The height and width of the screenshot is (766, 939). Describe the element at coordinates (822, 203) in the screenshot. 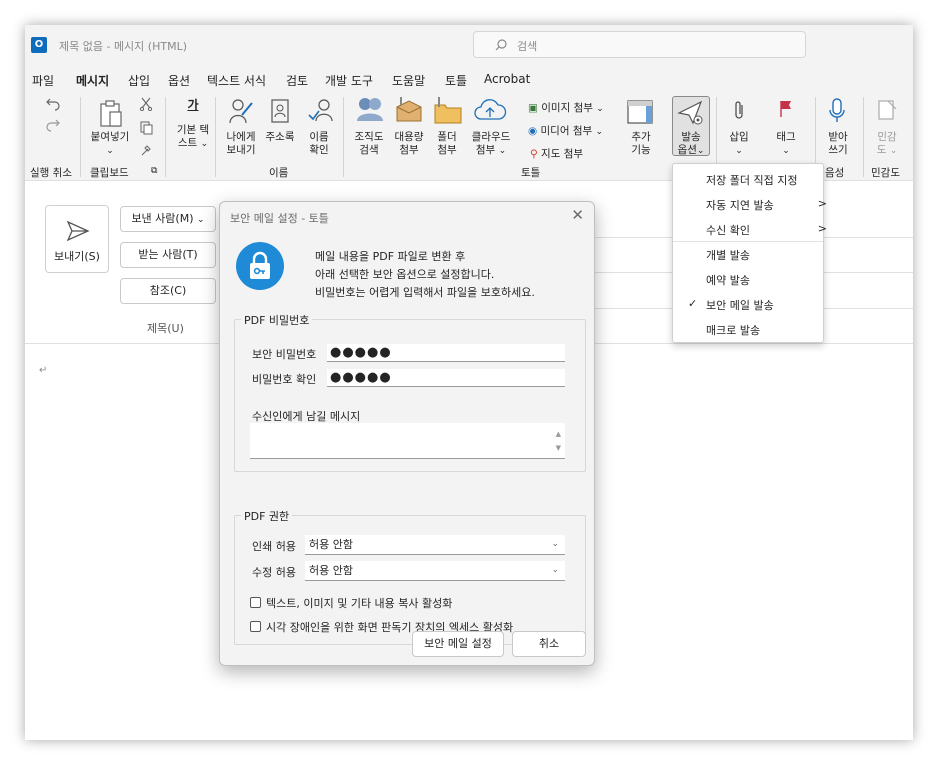

I see `chevron-right-icon: >` at that location.